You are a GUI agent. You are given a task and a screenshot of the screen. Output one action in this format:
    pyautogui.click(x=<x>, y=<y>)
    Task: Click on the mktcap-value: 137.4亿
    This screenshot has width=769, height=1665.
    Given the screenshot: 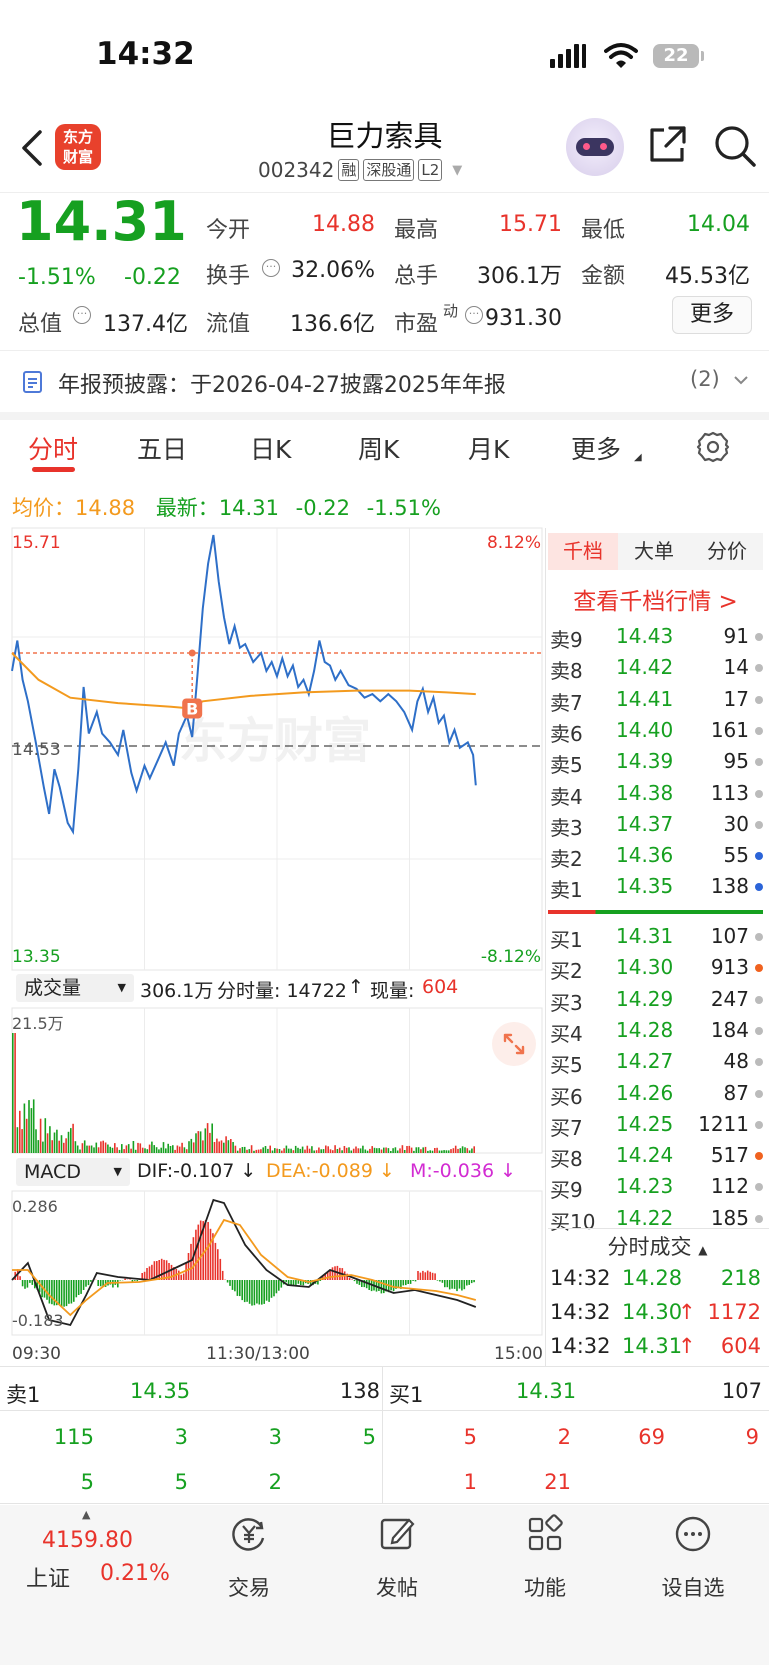 What is the action you would take?
    pyautogui.click(x=145, y=324)
    